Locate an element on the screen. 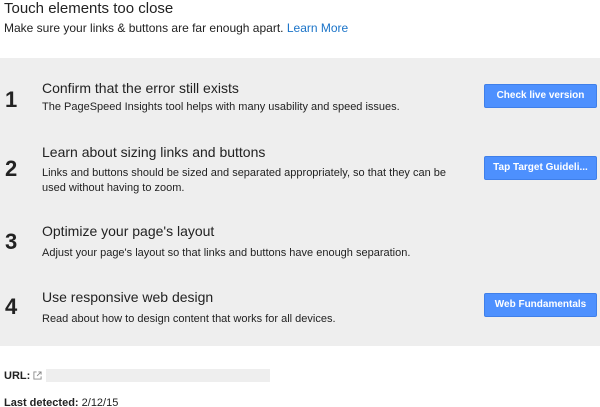 This screenshot has width=600, height=407. step-number: 4 is located at coordinates (11, 306).